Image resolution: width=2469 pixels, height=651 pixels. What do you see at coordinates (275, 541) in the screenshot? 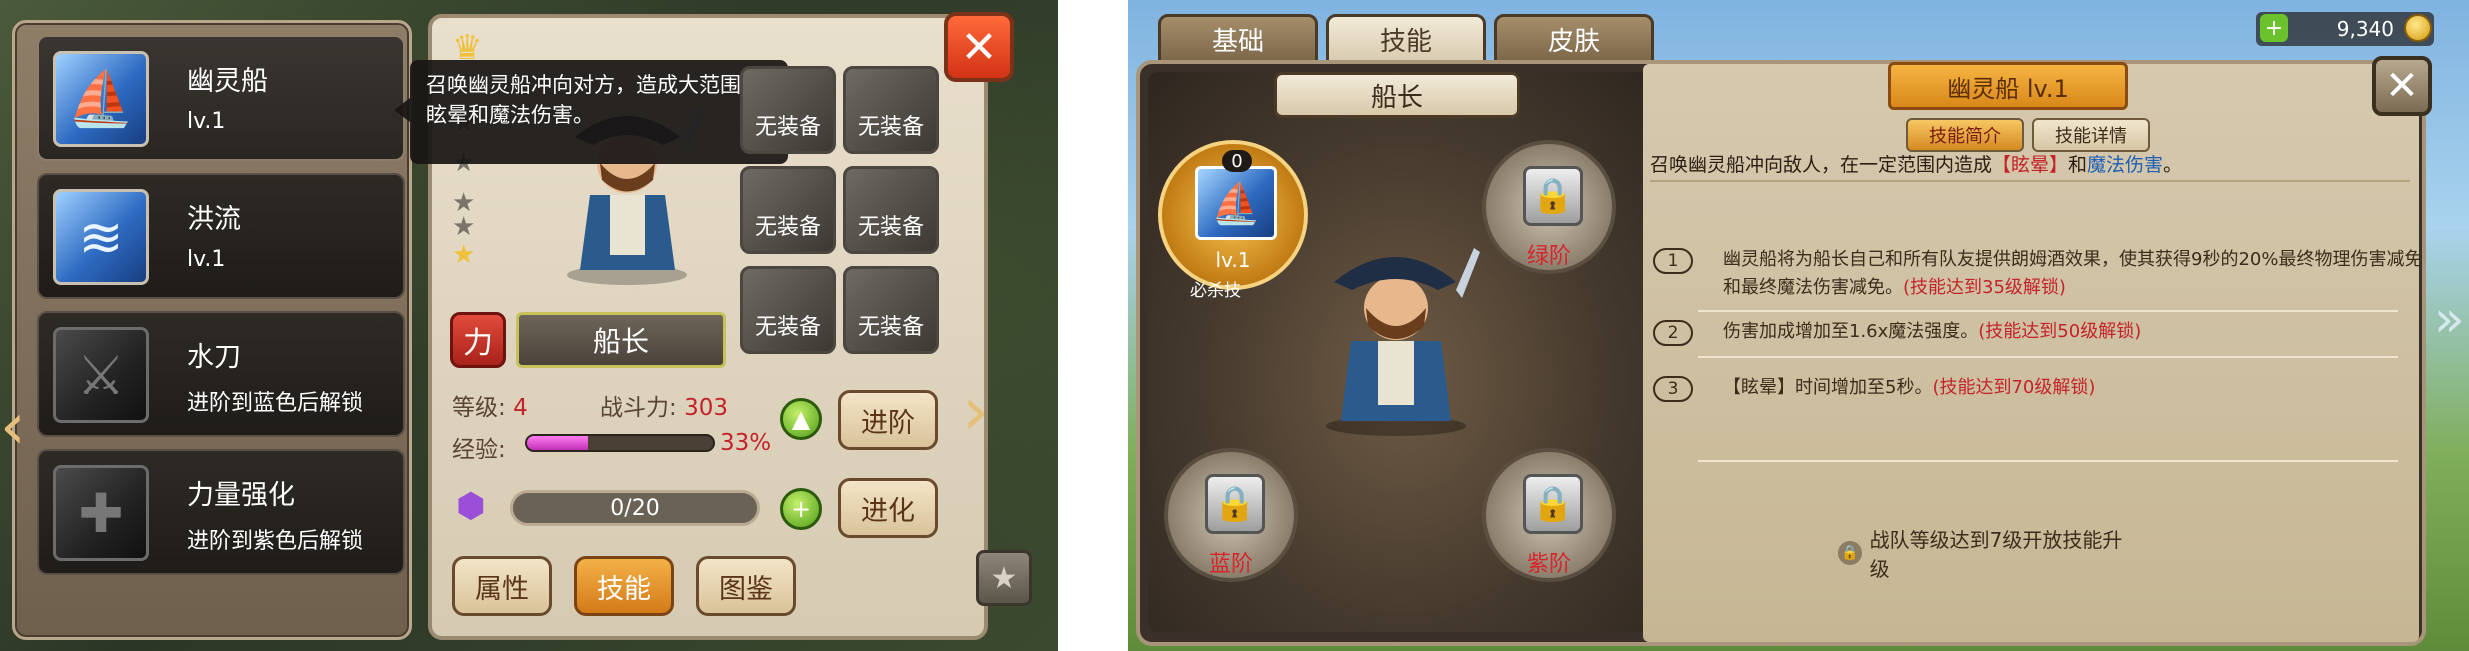
I see `skill-unlock-condition: 进阶到紫色后解锁` at bounding box center [275, 541].